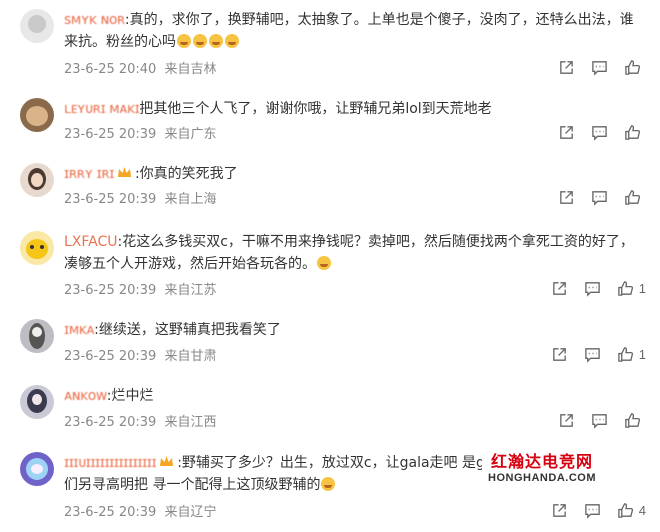 This screenshot has height=532, width=660. I want to click on like-button: 4, so click(631, 510).